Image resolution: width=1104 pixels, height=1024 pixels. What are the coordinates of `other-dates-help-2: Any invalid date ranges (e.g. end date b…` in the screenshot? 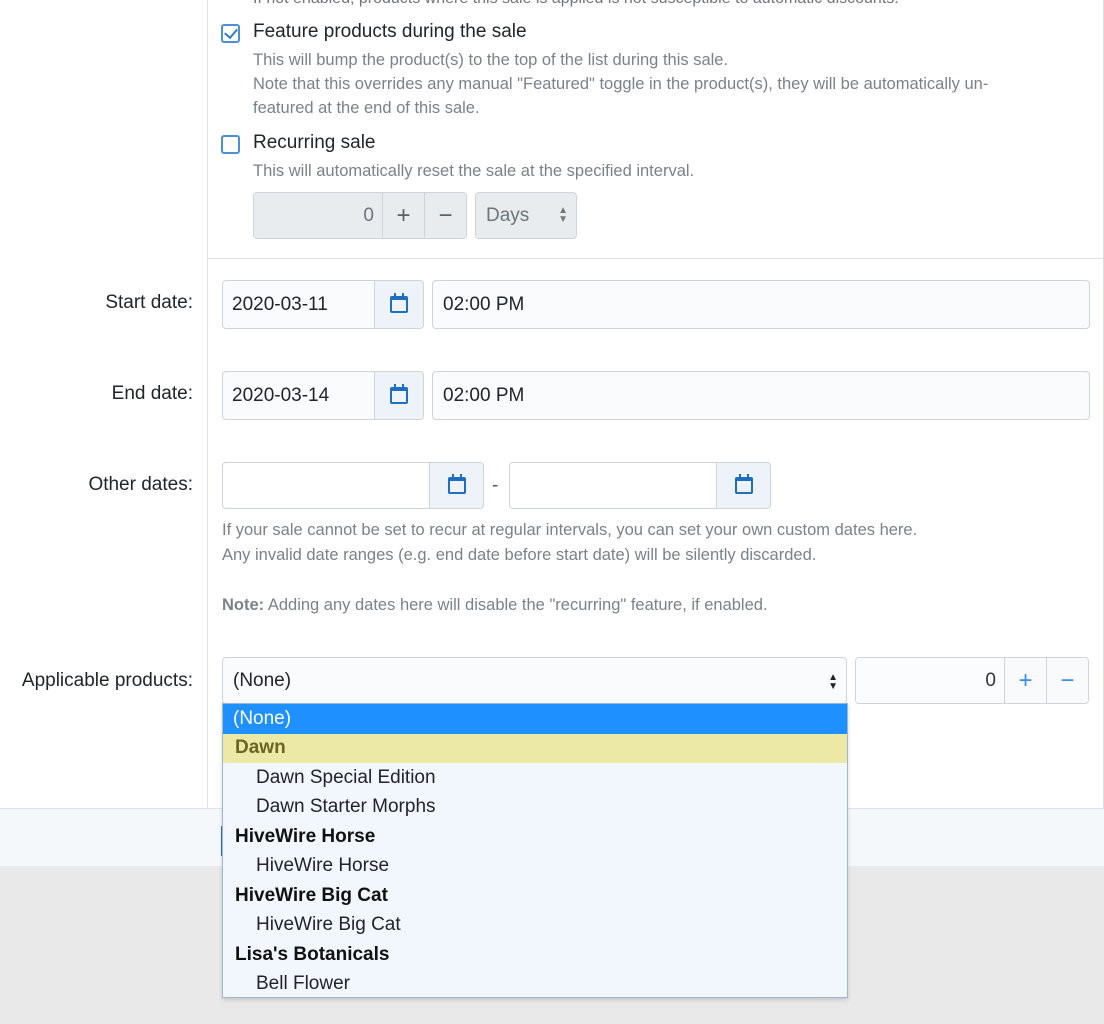 It's located at (519, 555).